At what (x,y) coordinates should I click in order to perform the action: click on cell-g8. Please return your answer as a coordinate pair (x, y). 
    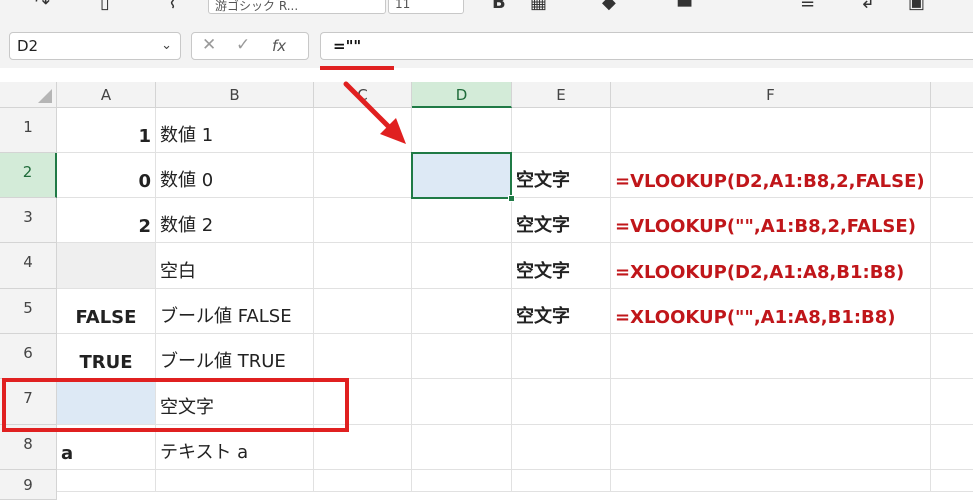
    Looking at the image, I should click on (952, 447).